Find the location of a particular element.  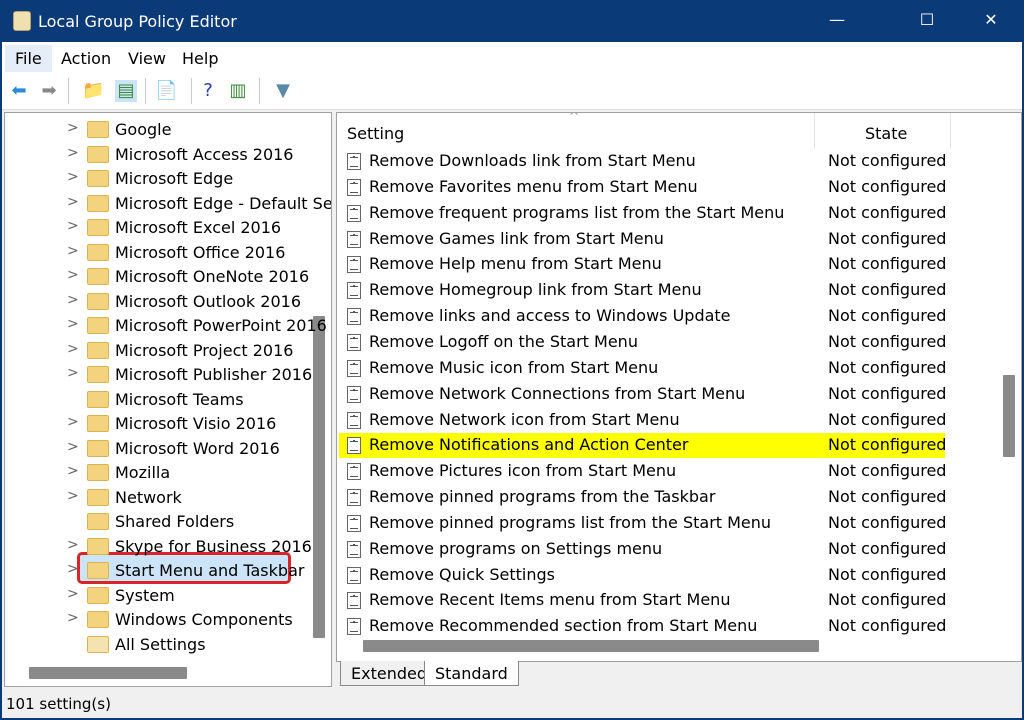

tree-item: Shared Folders is located at coordinates (157, 522).